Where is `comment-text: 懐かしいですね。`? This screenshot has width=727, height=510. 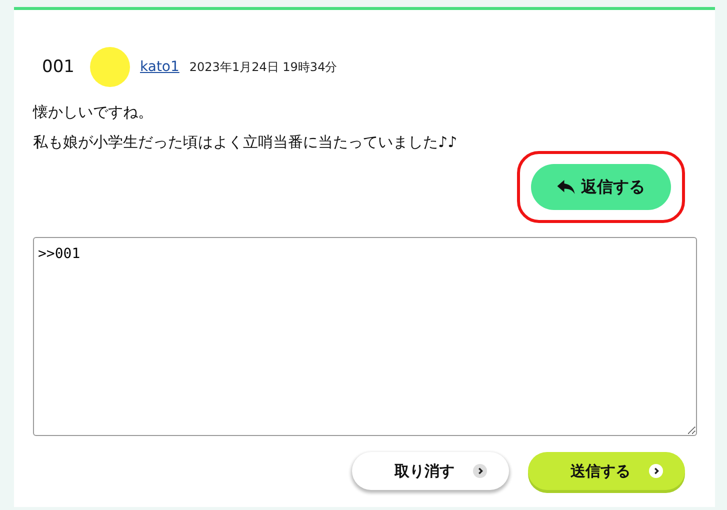
comment-text: 懐かしいですね。 is located at coordinates (93, 112).